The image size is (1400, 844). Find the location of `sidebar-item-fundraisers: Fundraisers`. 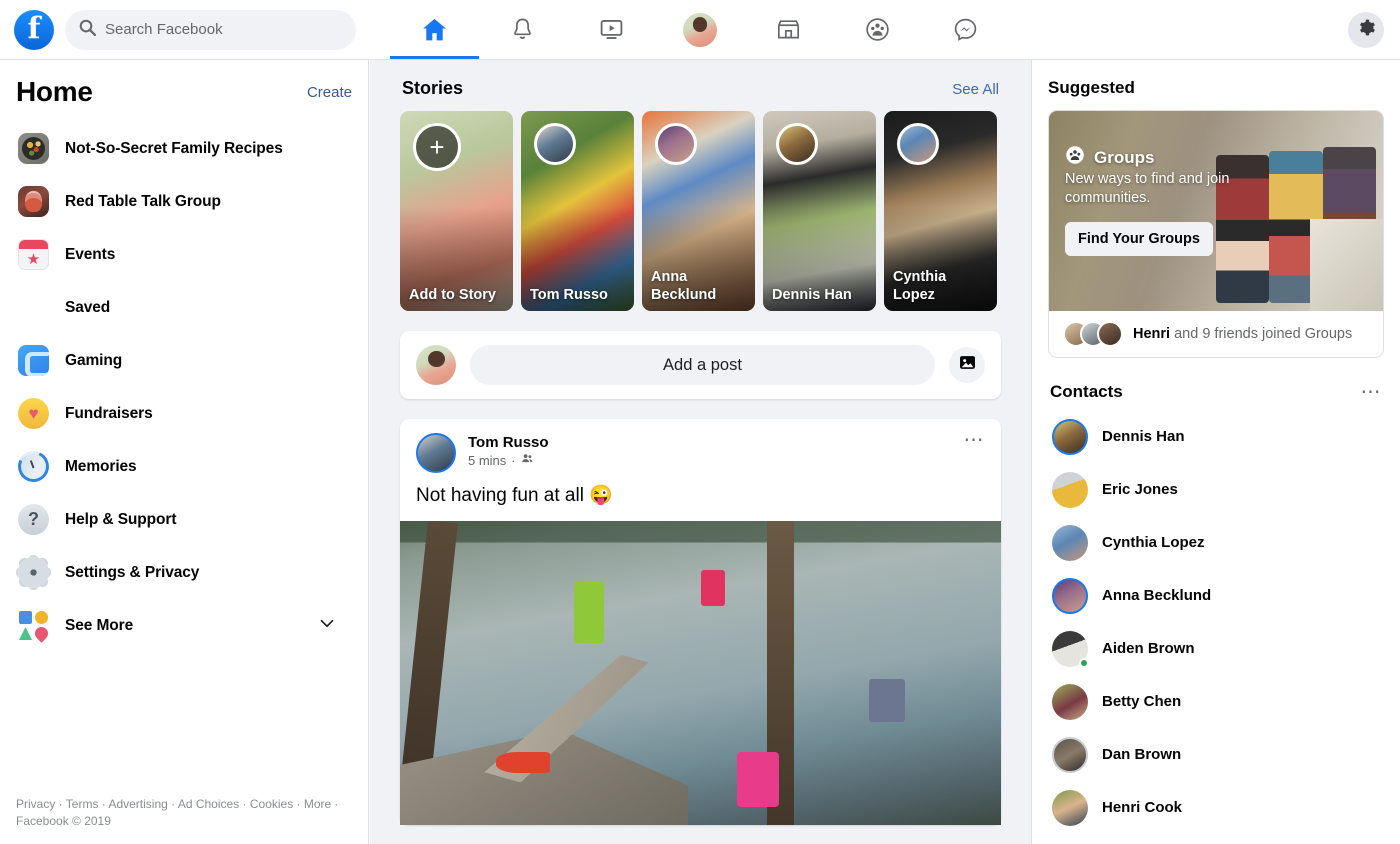

sidebar-item-fundraisers: Fundraisers is located at coordinates (184, 413).